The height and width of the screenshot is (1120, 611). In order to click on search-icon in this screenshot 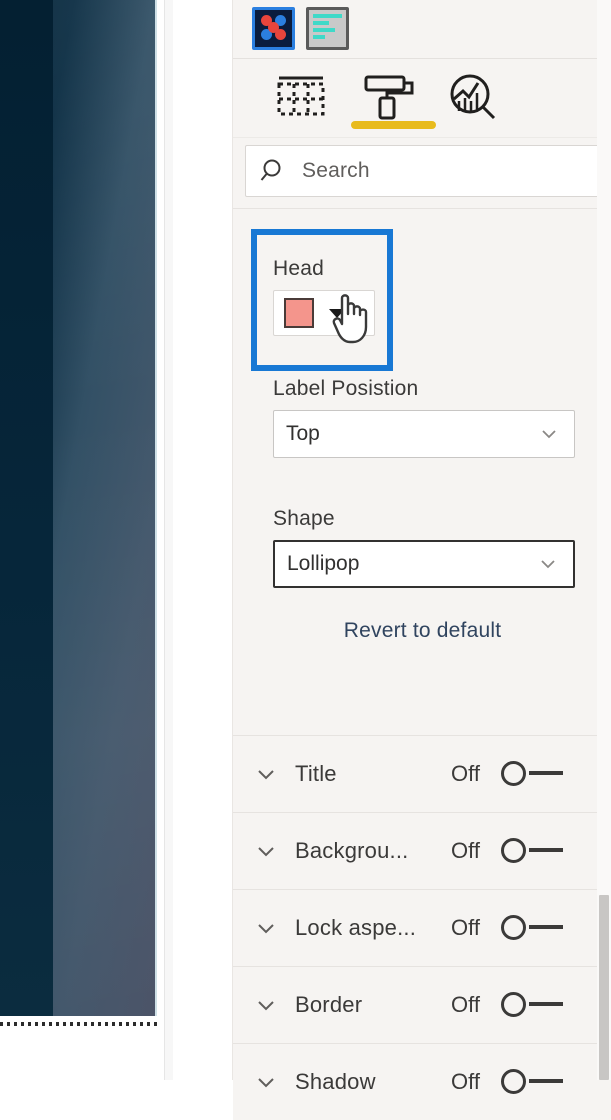, I will do `click(274, 171)`.